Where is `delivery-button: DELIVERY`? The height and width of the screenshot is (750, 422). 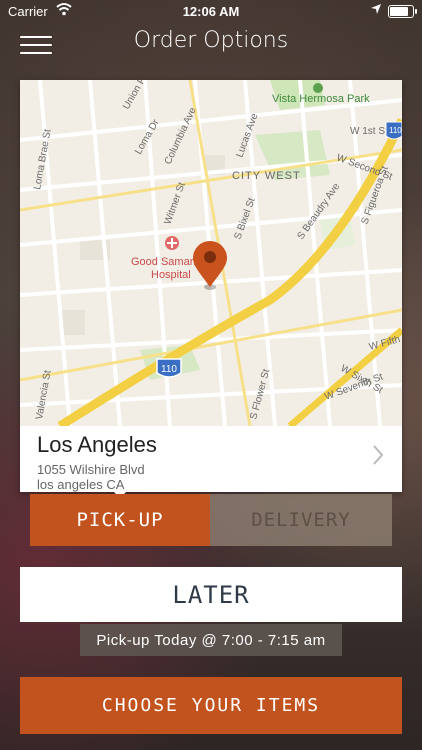 delivery-button: DELIVERY is located at coordinates (301, 520).